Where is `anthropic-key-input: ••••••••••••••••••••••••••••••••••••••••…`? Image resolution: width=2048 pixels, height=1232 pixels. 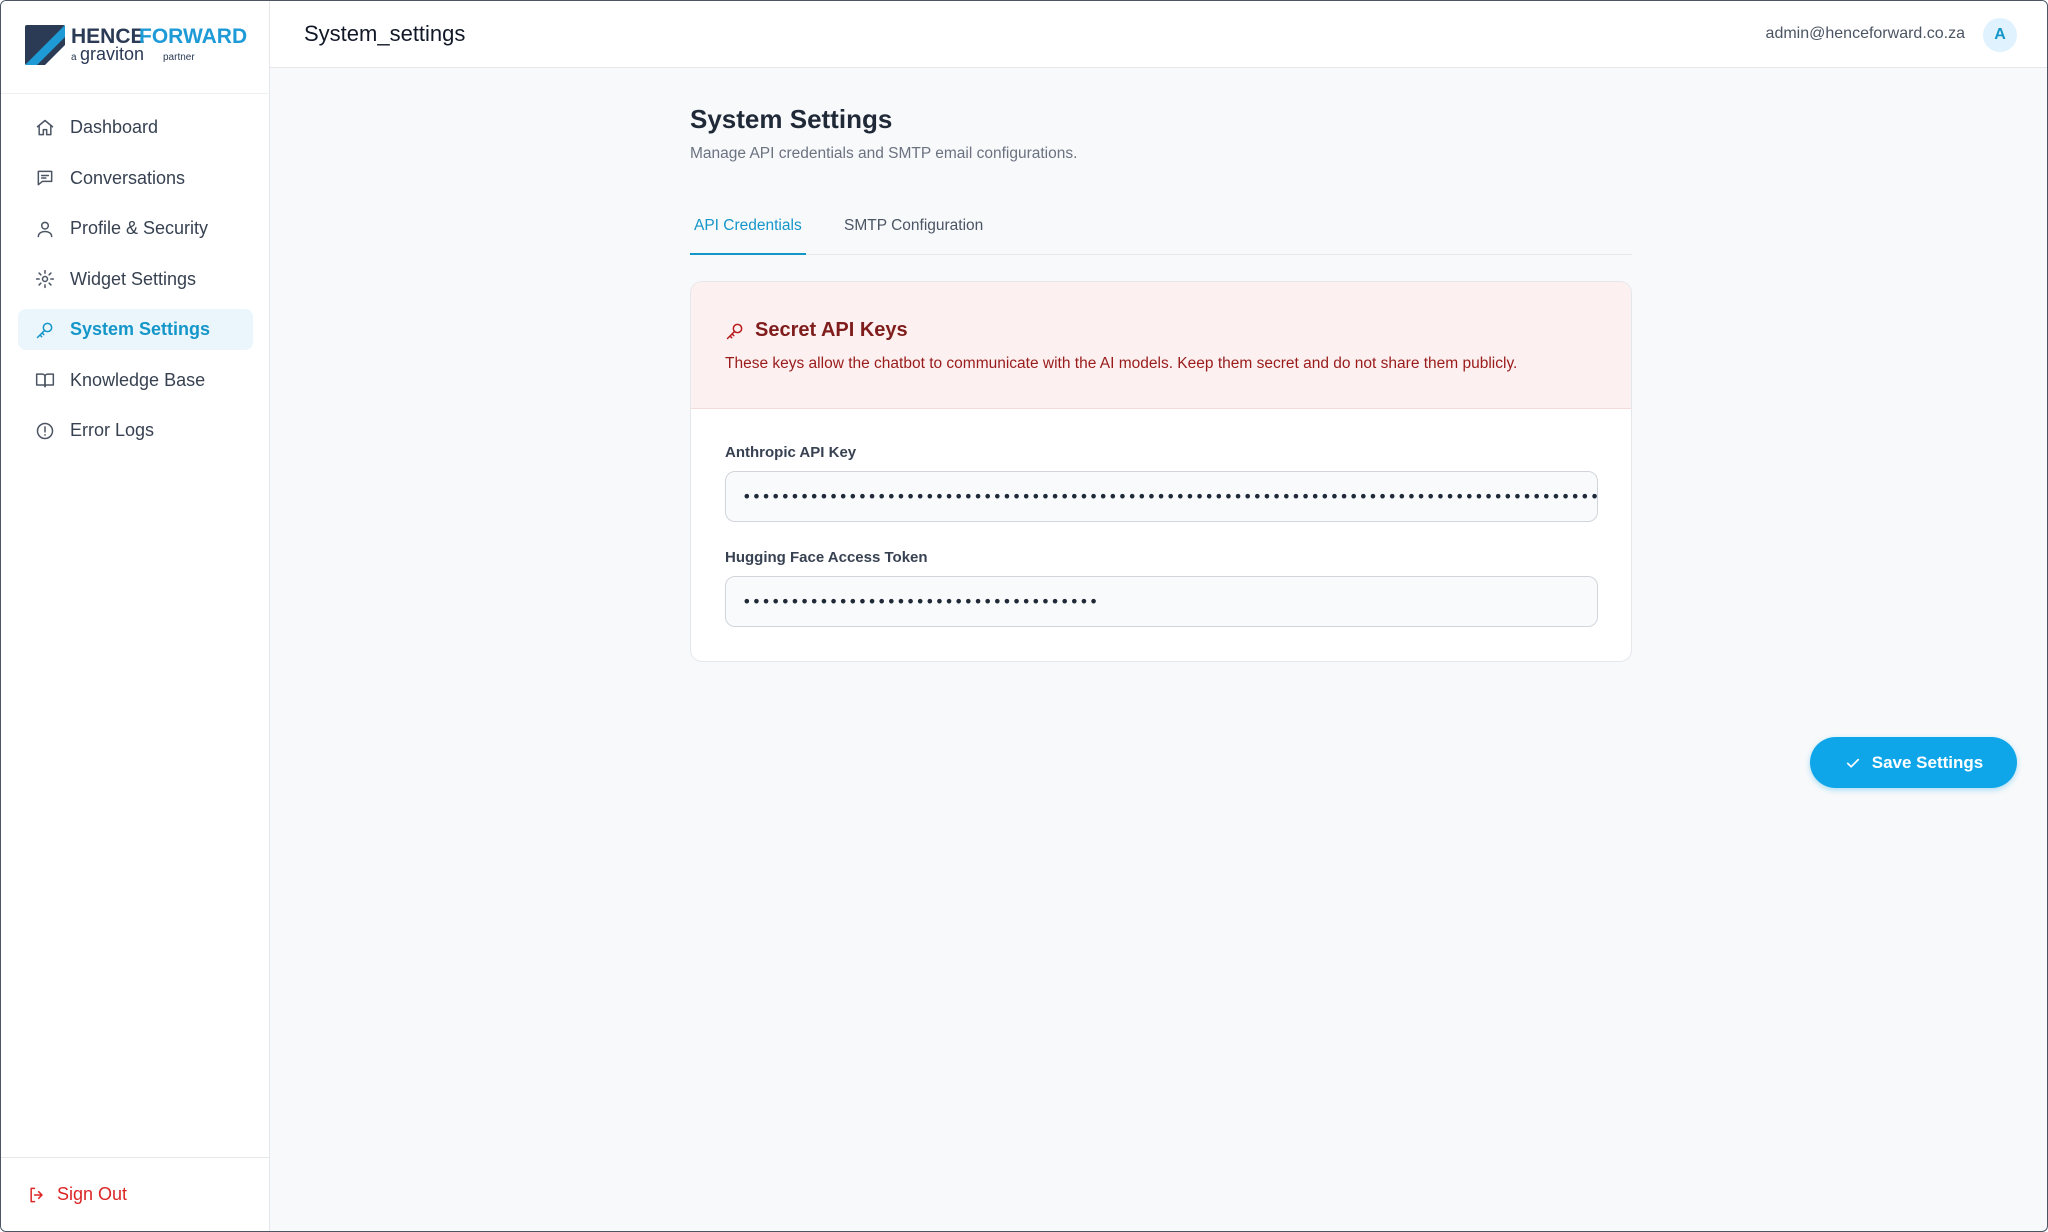 anthropic-key-input: ••••••••••••••••••••••••••••••••••••••••… is located at coordinates (1161, 496).